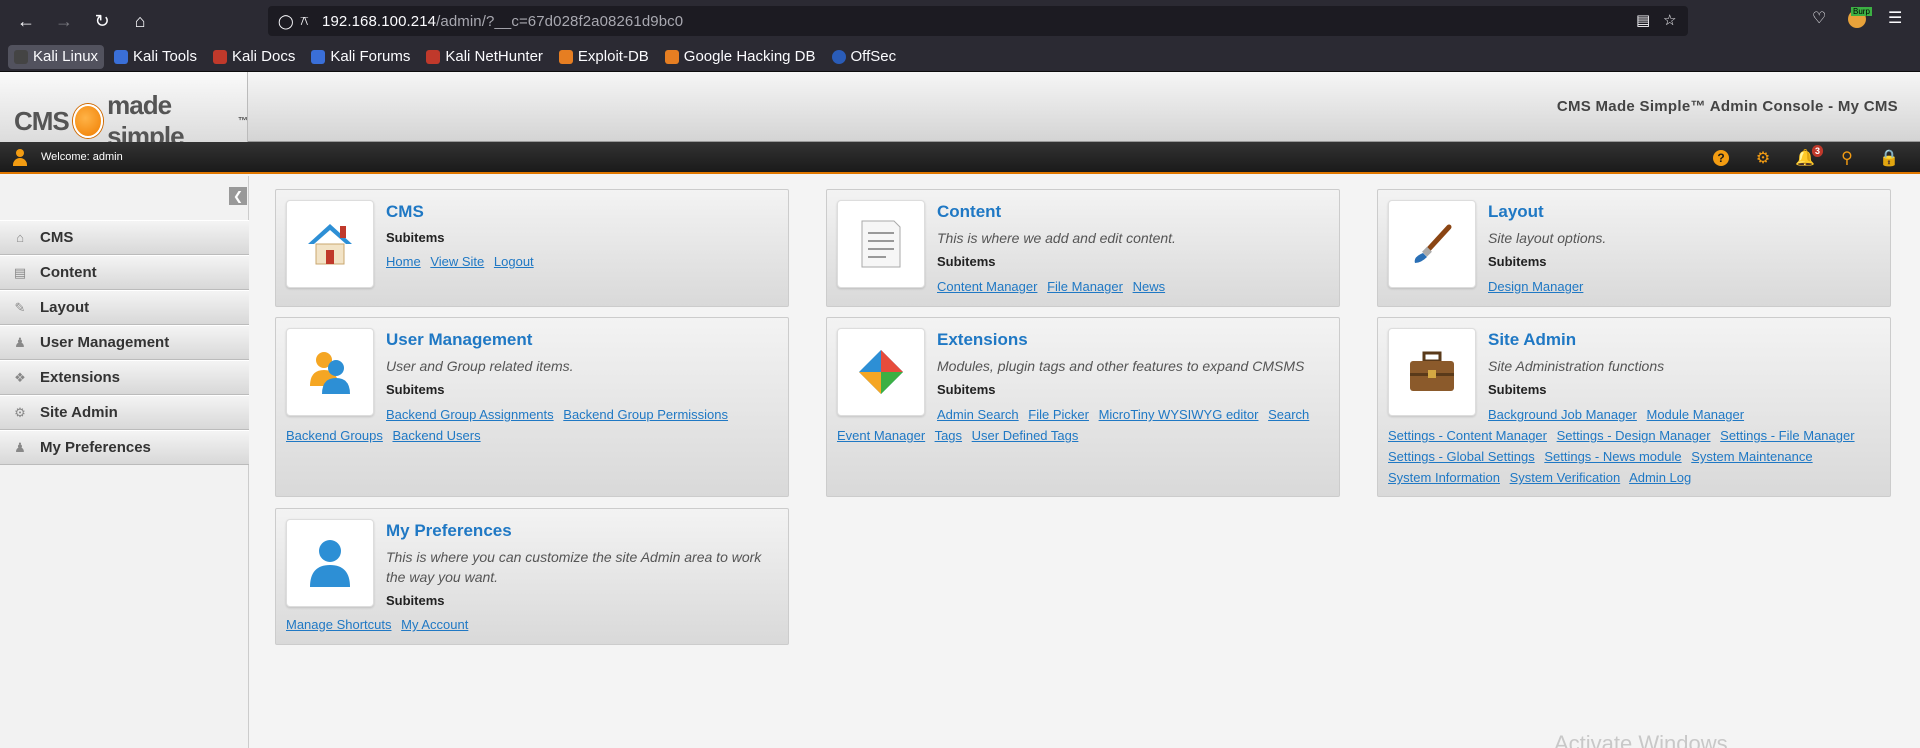  What do you see at coordinates (330, 563) in the screenshot?
I see `panel-my-preferences-icon-box` at bounding box center [330, 563].